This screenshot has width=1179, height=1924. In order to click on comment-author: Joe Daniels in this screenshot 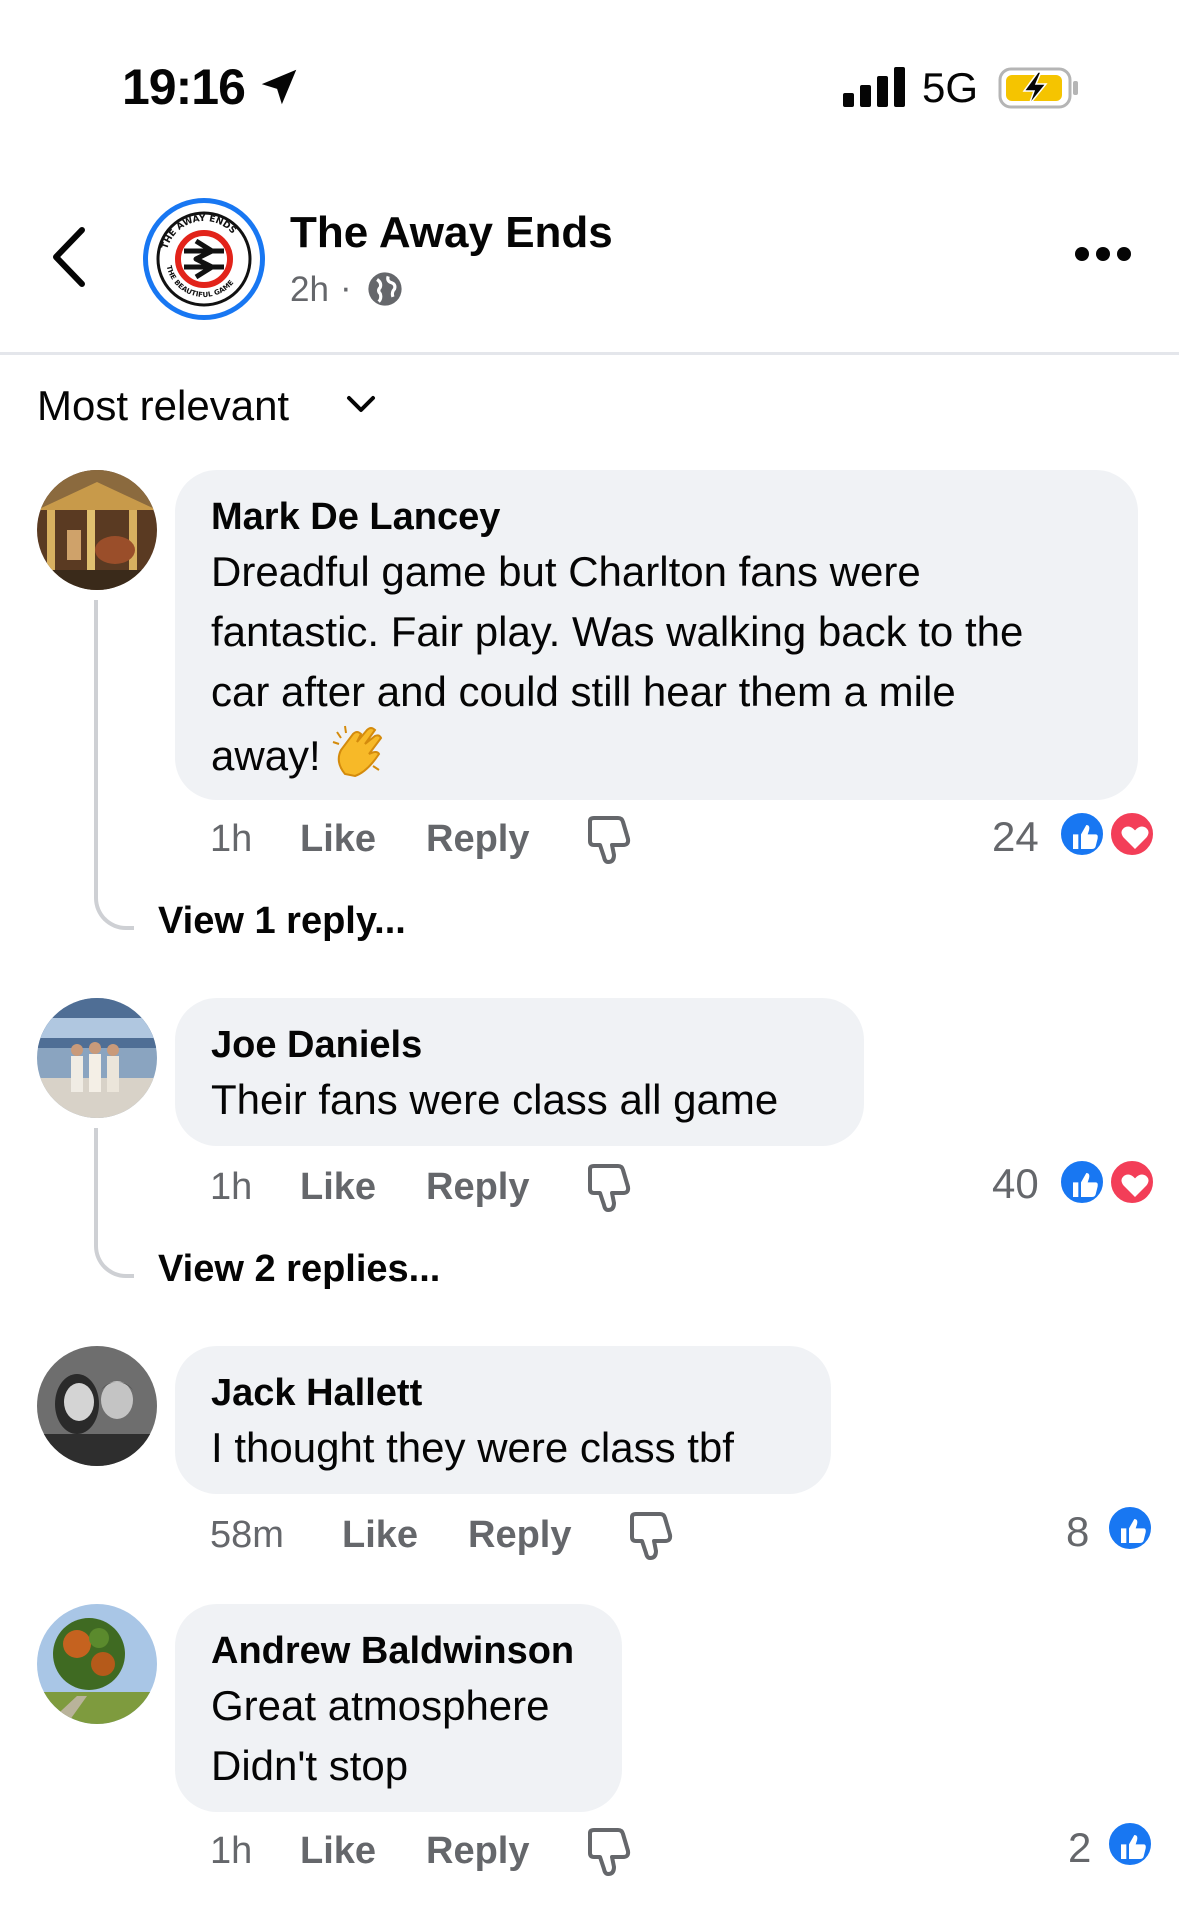, I will do `click(519, 1045)`.